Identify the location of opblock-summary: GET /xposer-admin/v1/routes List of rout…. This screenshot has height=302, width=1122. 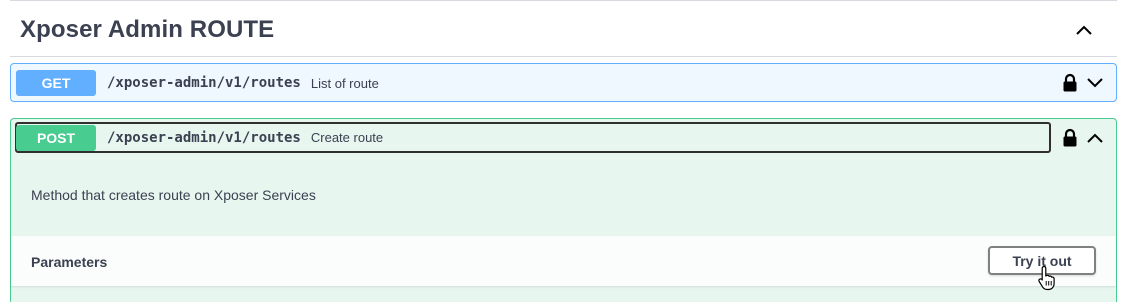
(563, 83).